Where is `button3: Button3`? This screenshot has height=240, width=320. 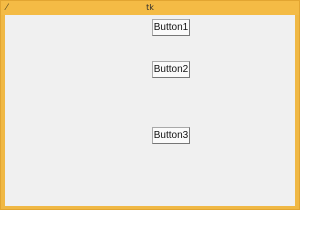 button3: Button3 is located at coordinates (171, 135).